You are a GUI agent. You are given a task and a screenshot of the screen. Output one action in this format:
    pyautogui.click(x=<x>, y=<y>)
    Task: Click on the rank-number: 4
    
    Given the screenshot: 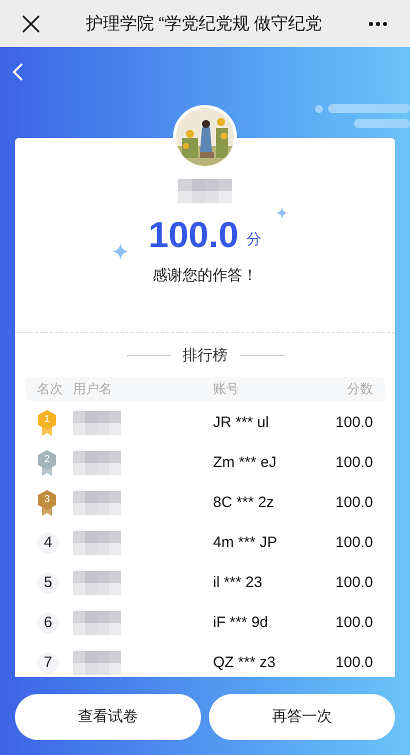 What is the action you would take?
    pyautogui.click(x=48, y=543)
    